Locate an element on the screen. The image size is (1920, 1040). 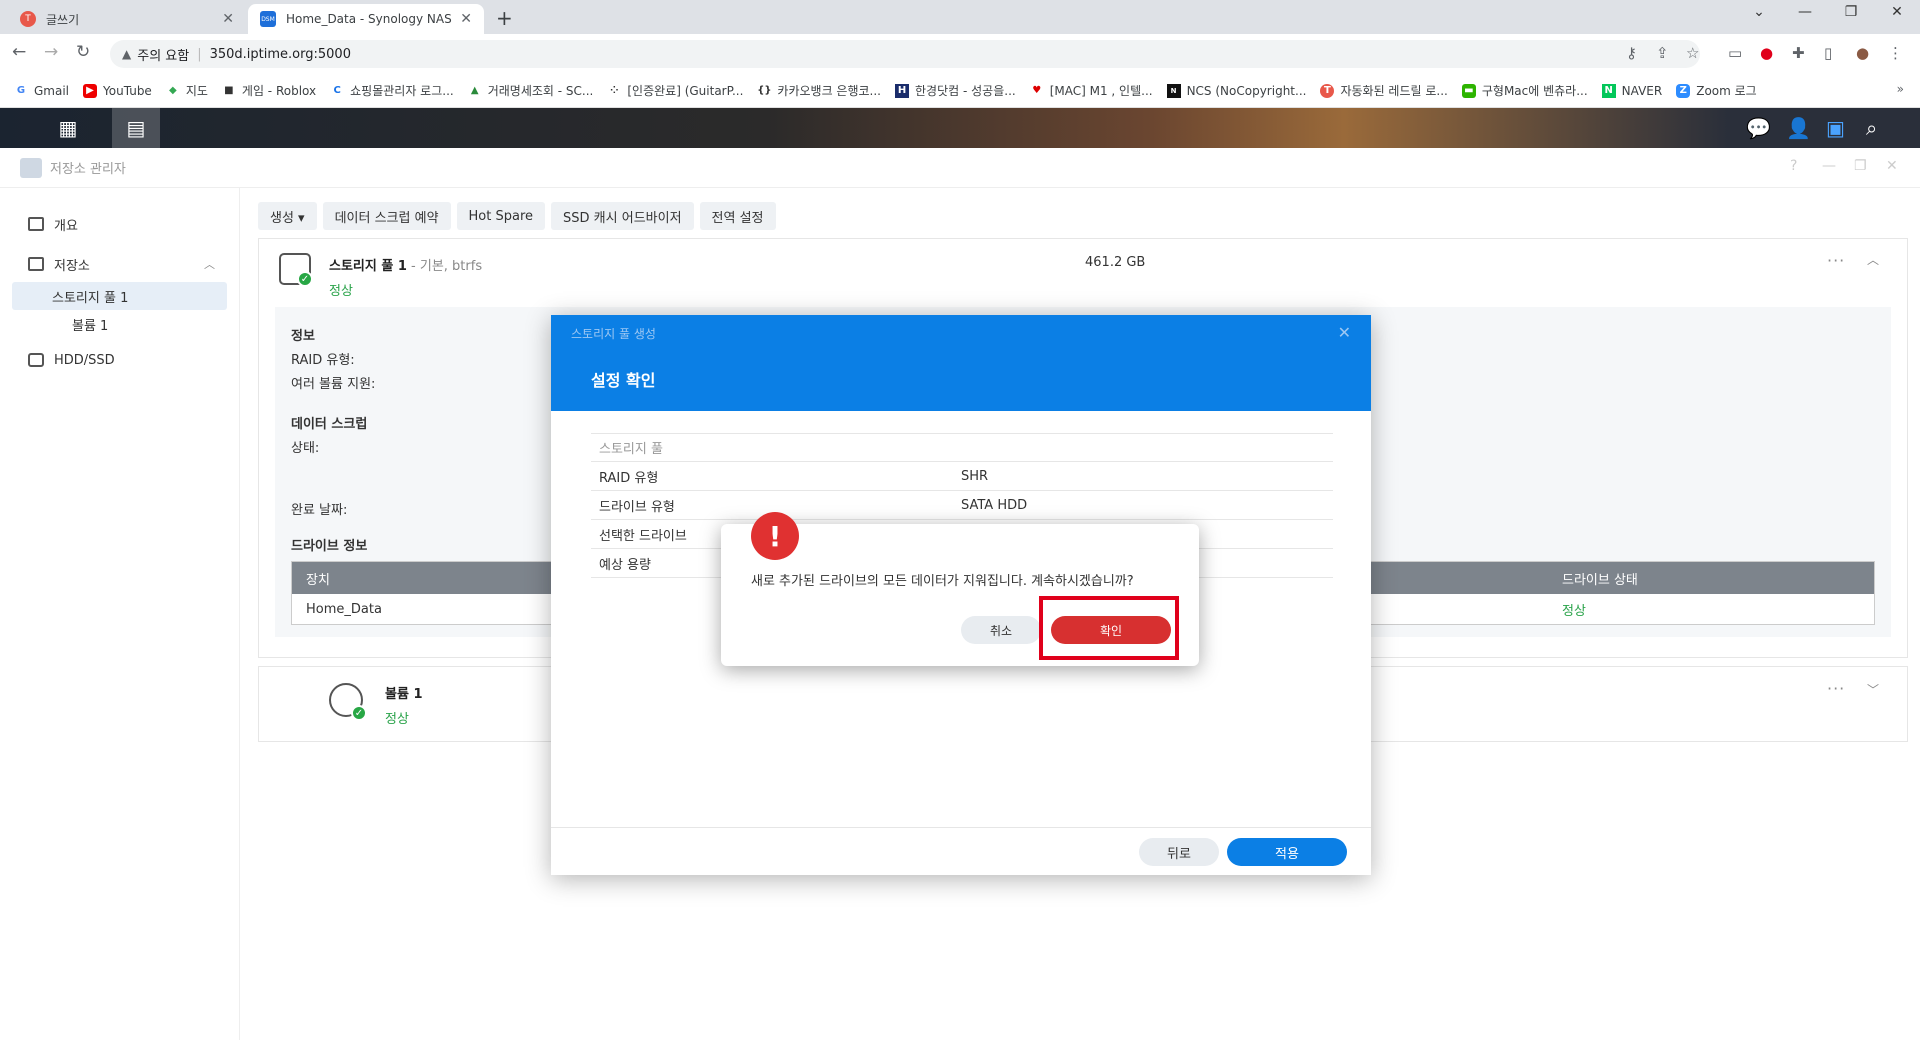
menu-icon: ⋮ is located at coordinates (1895, 53).